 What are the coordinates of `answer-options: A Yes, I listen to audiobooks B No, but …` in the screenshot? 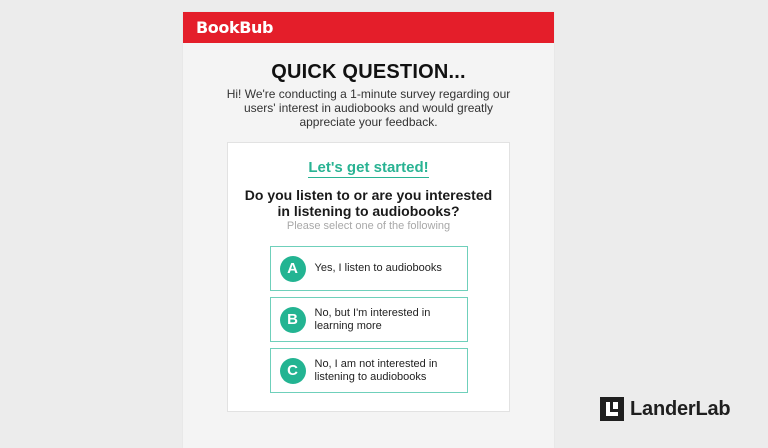 It's located at (368, 319).